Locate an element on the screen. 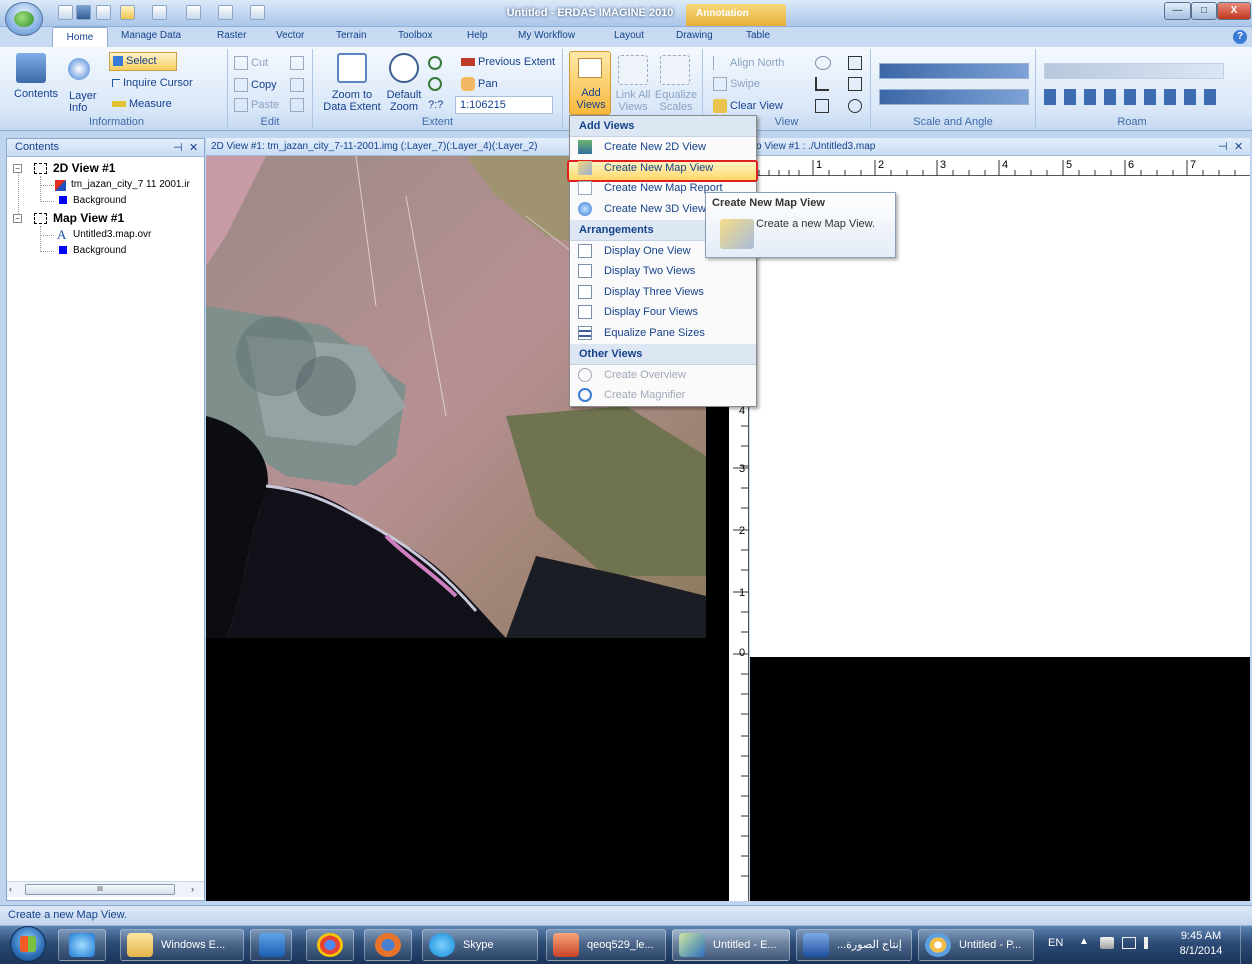 The width and height of the screenshot is (1252, 964). menu-create-magnifier: Create Magnifier is located at coordinates (663, 395).